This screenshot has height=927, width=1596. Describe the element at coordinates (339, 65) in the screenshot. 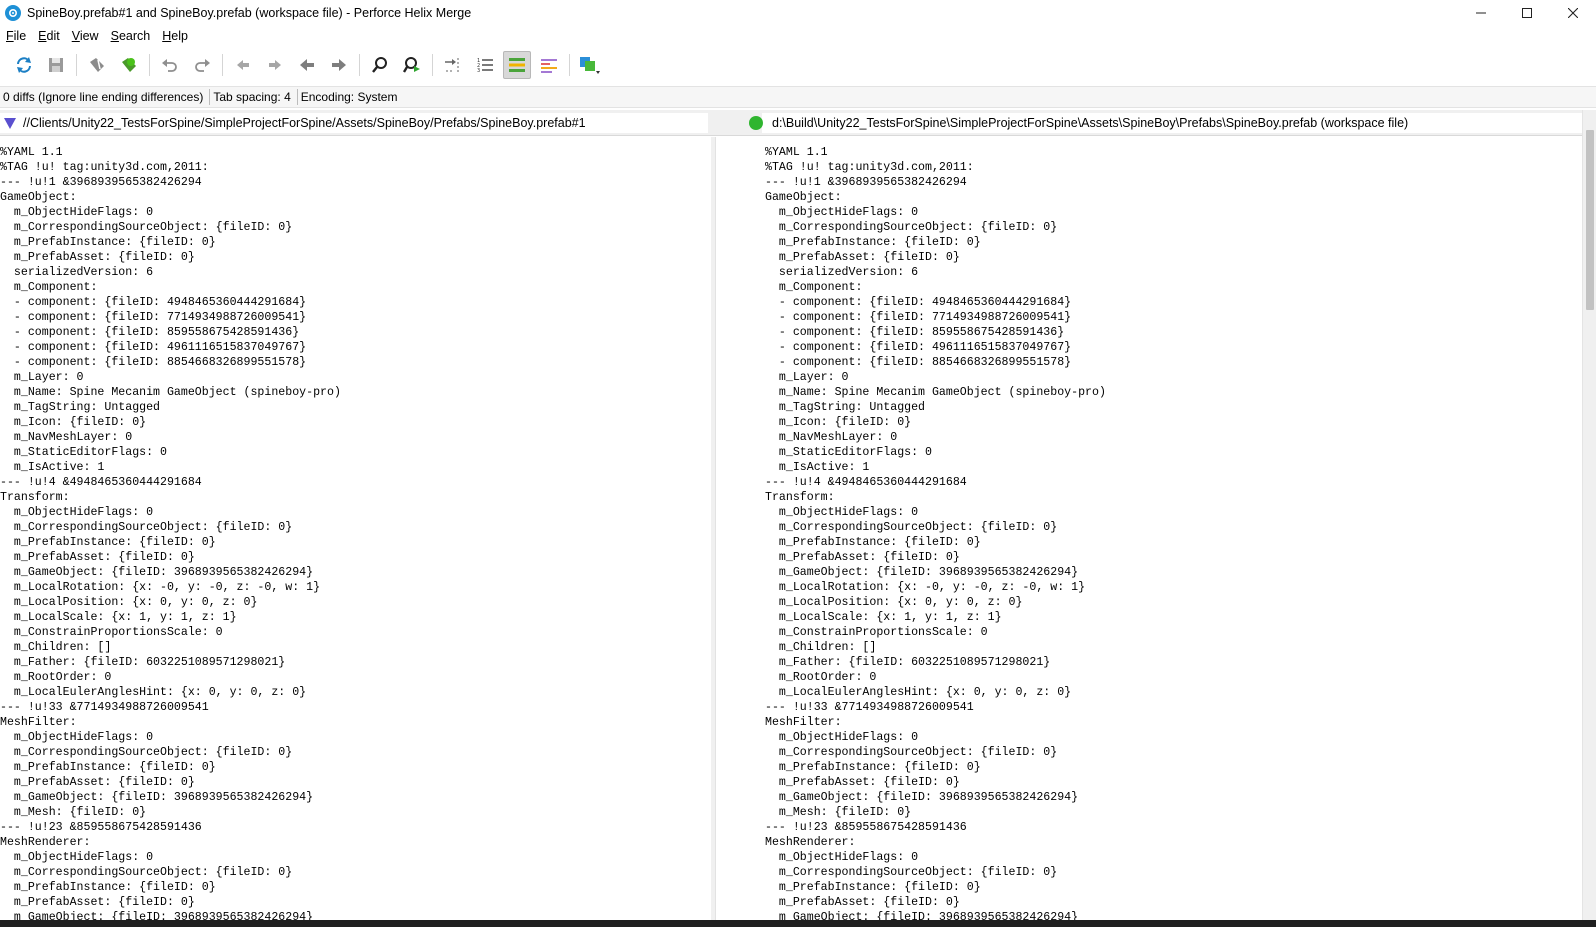

I see `next-arrow-button` at that location.